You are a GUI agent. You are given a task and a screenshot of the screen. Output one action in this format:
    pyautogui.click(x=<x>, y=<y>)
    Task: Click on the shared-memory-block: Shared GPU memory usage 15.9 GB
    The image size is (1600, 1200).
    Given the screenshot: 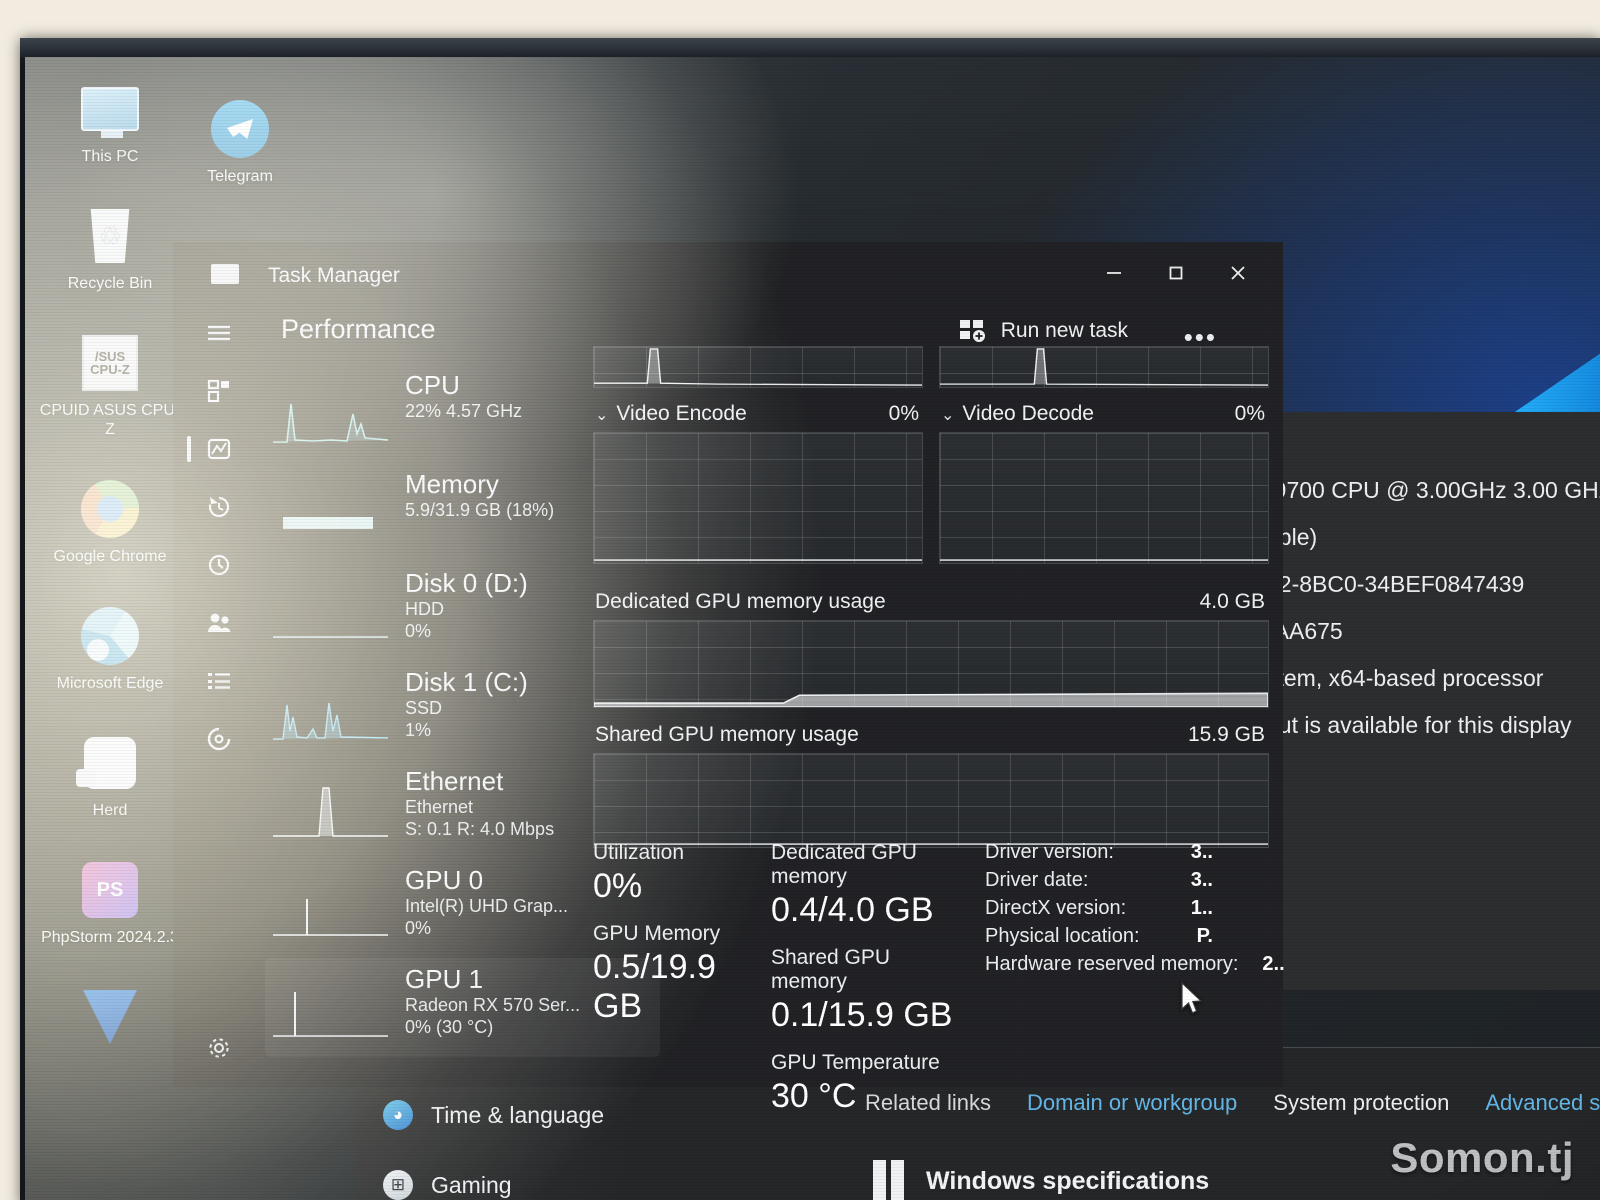 What is the action you would take?
    pyautogui.click(x=931, y=783)
    